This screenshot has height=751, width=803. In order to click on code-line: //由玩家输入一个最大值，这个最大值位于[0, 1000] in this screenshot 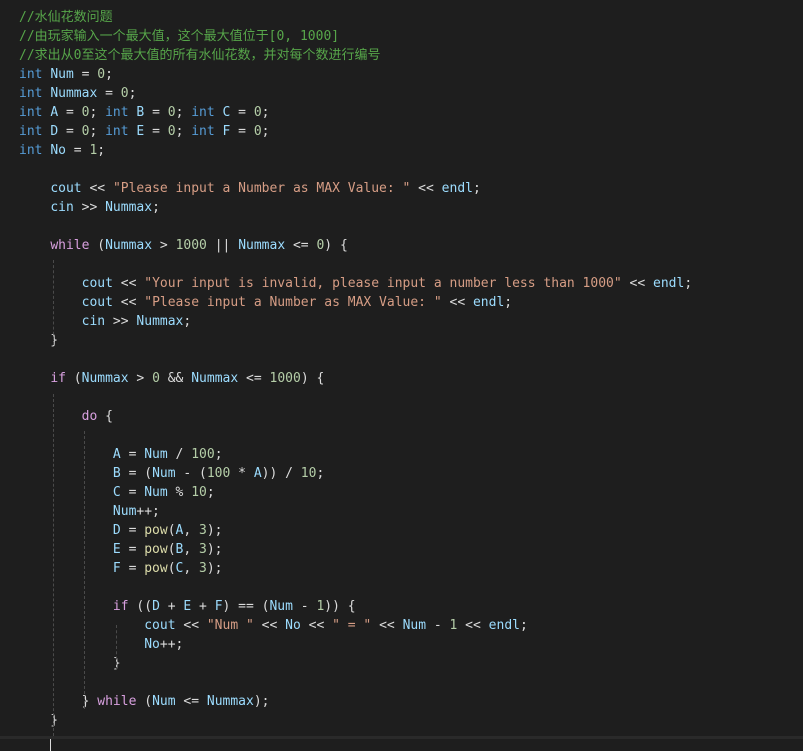, I will do `click(179, 36)`.